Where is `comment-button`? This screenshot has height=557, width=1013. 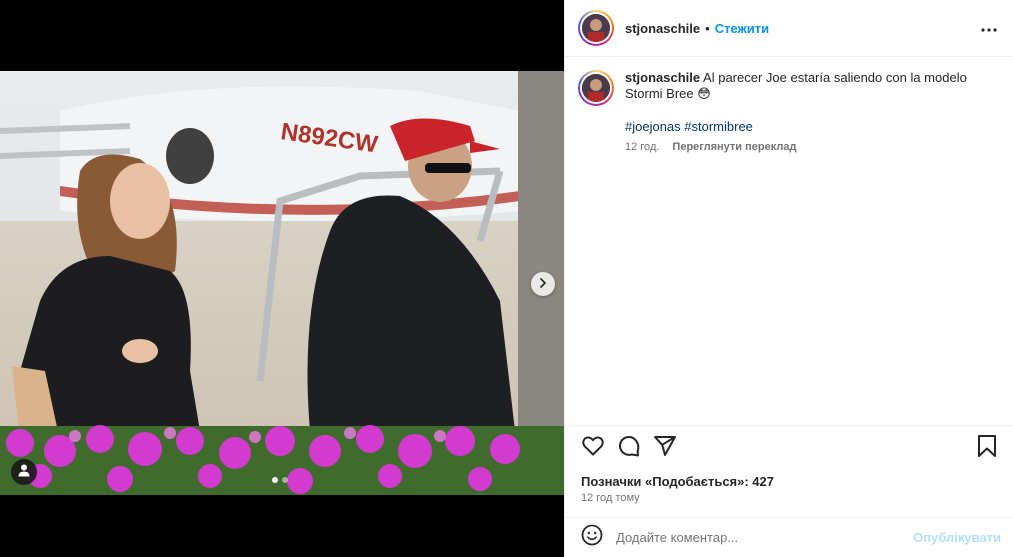
comment-button is located at coordinates (629, 449).